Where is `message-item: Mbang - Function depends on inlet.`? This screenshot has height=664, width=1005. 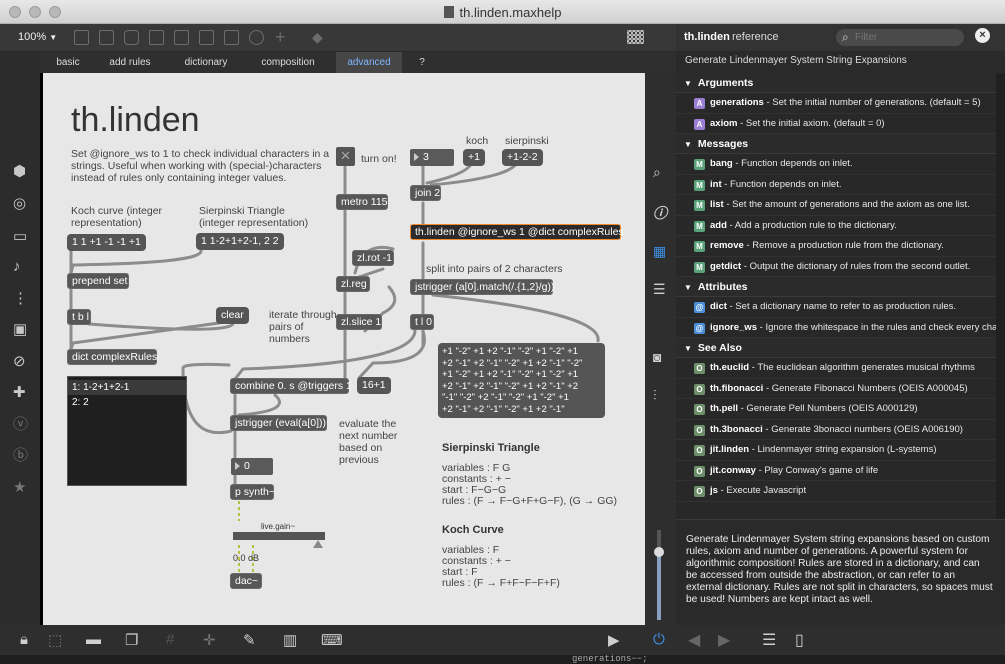 message-item: Mbang - Function depends on inlet. is located at coordinates (836, 164).